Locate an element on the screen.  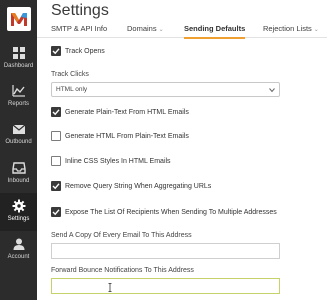
sidebar-item-label: Inbound is located at coordinates (18, 181).